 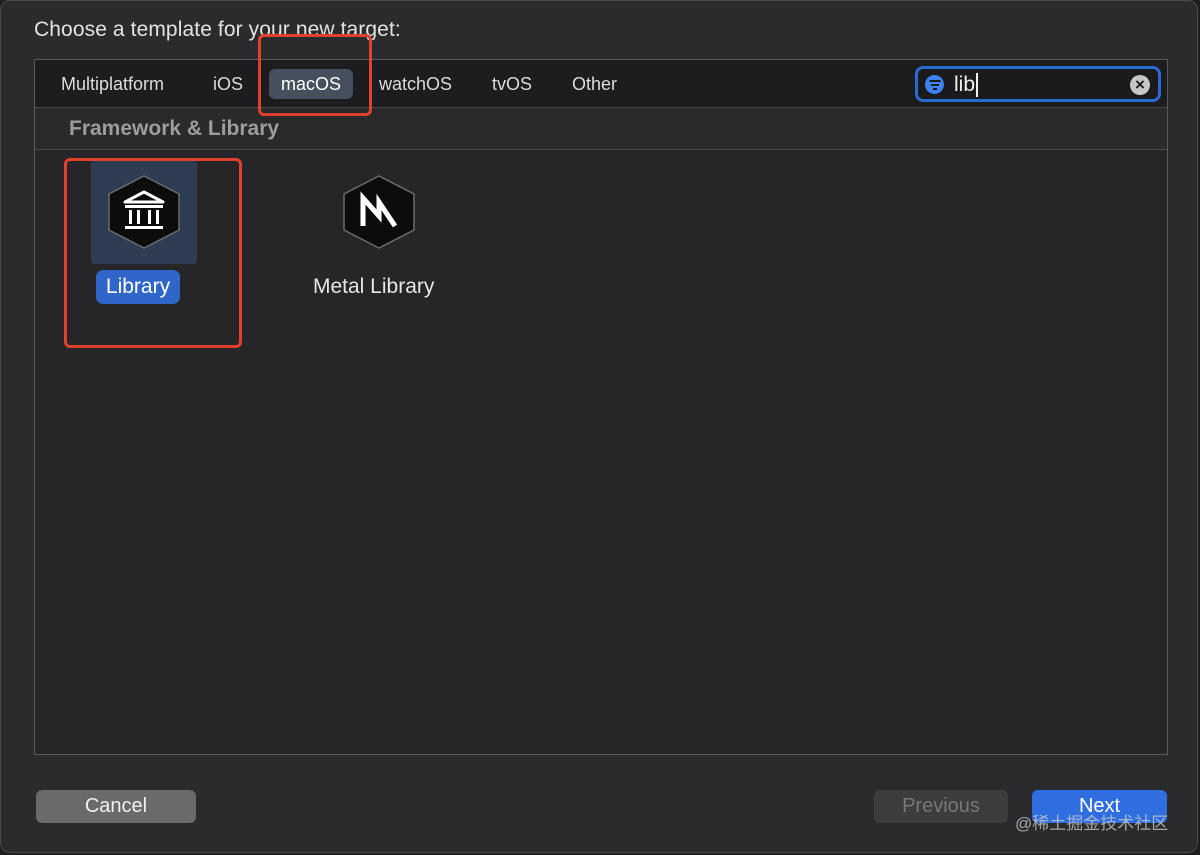 I want to click on template-label: Library, so click(x=138, y=287).